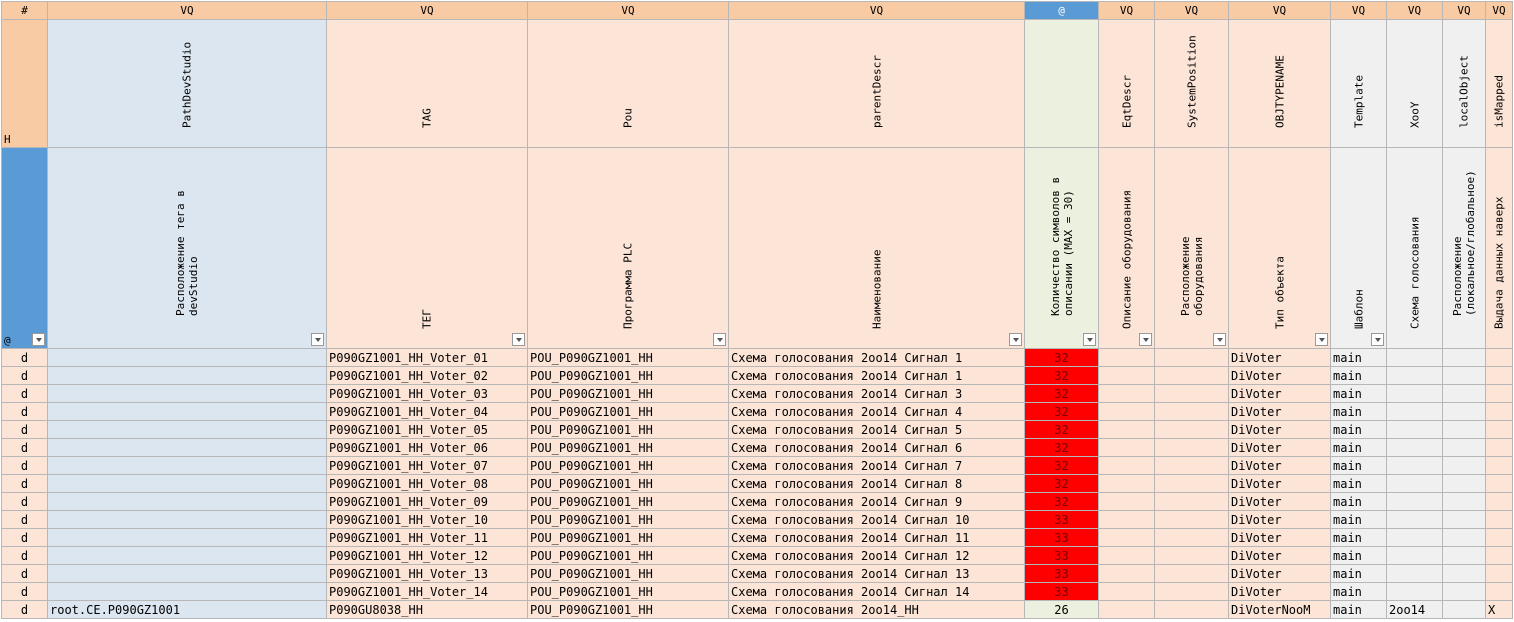 The image size is (1514, 622). What do you see at coordinates (876, 357) in the screenshot?
I see `cell-descr: Схема голосования 2oo14 Сигнал 1` at bounding box center [876, 357].